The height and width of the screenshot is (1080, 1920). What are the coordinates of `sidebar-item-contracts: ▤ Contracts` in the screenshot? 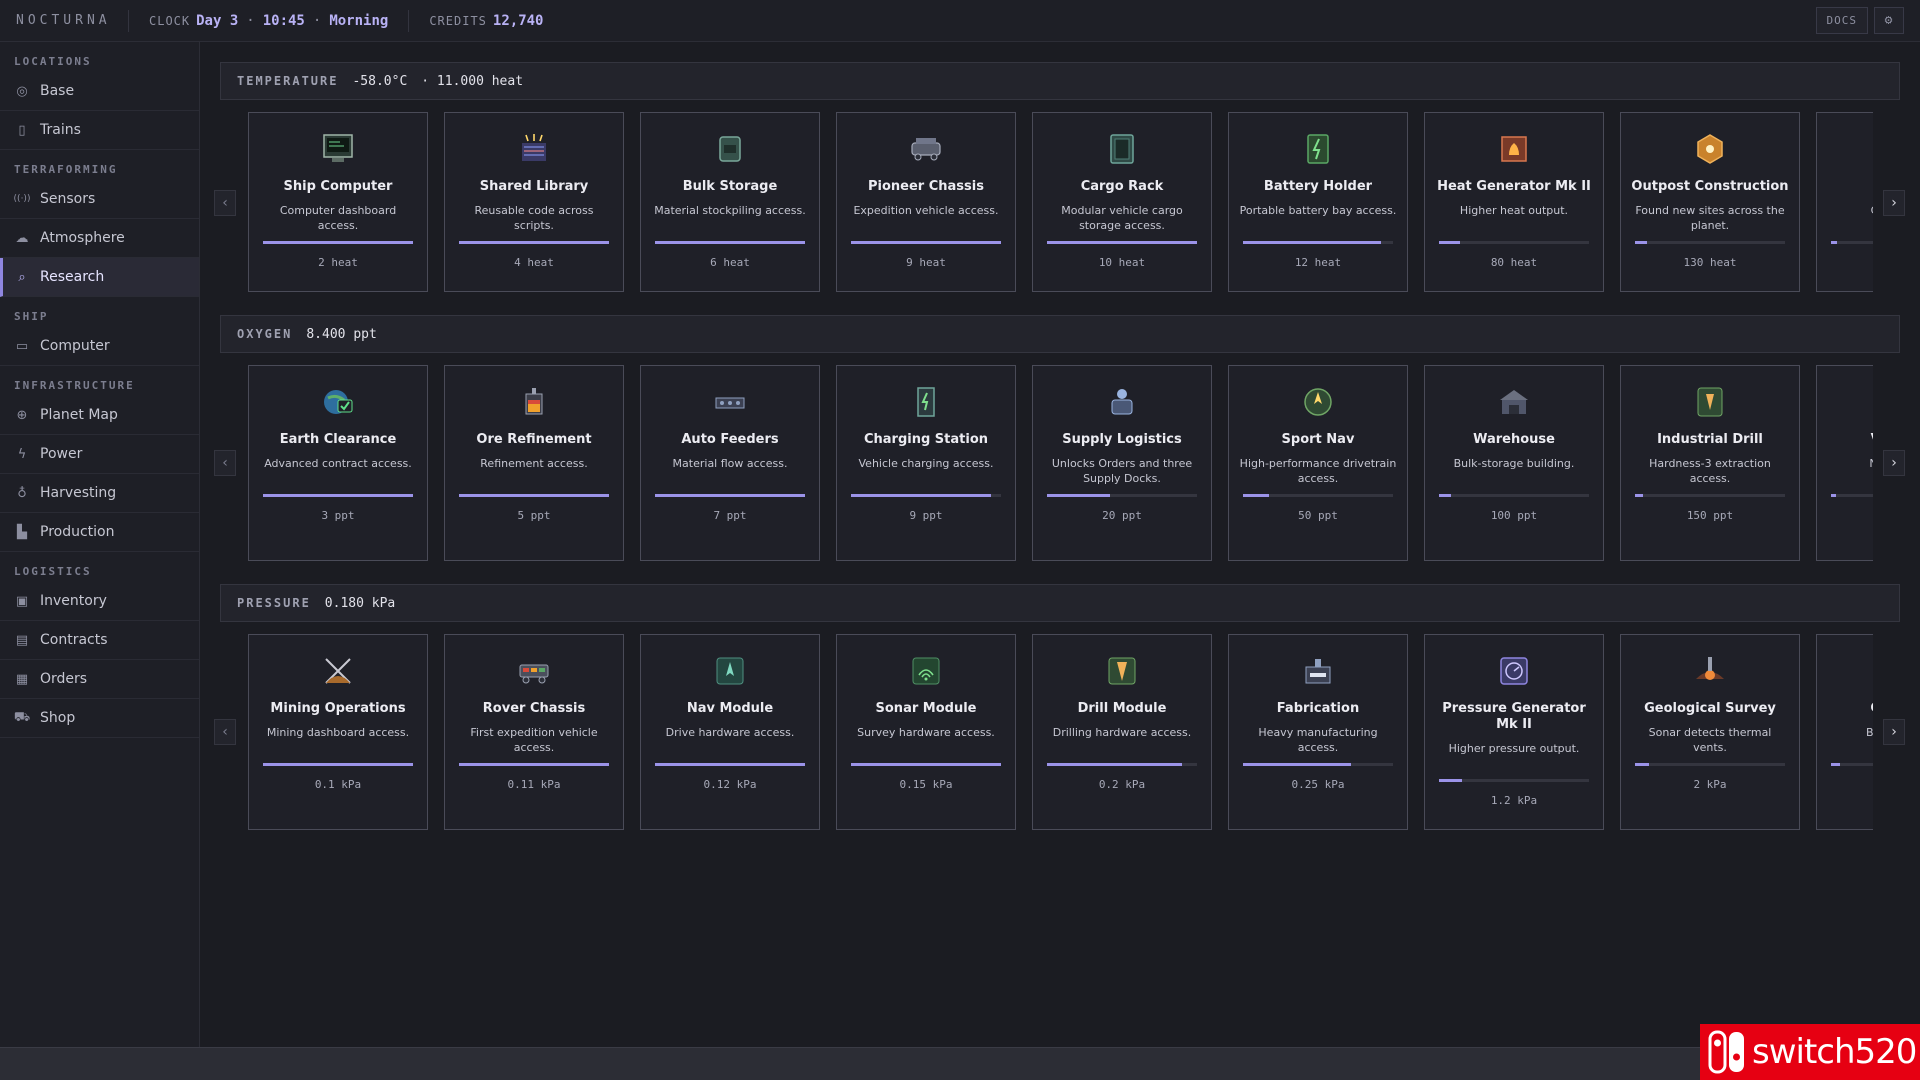 It's located at (99, 640).